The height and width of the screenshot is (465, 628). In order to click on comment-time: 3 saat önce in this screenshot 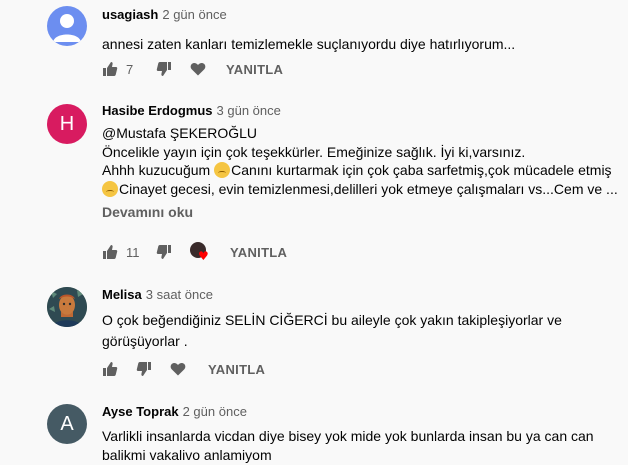, I will do `click(179, 294)`.